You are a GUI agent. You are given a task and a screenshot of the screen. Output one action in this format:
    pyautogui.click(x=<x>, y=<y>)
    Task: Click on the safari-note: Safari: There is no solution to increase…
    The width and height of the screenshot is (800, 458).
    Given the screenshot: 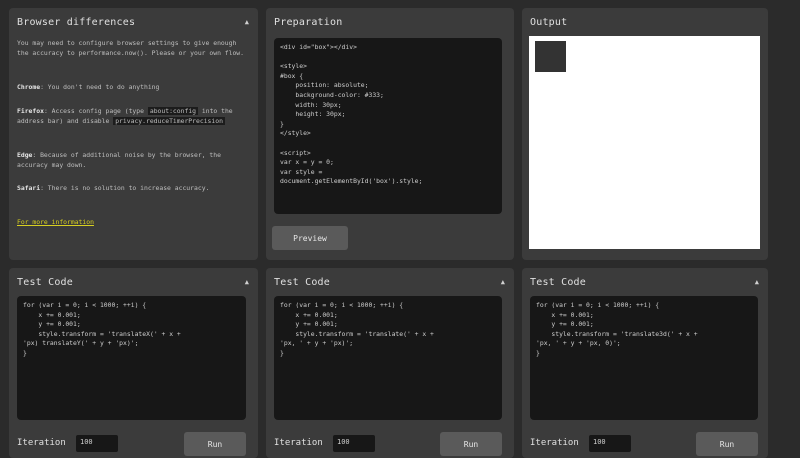 What is the action you would take?
    pyautogui.click(x=132, y=189)
    